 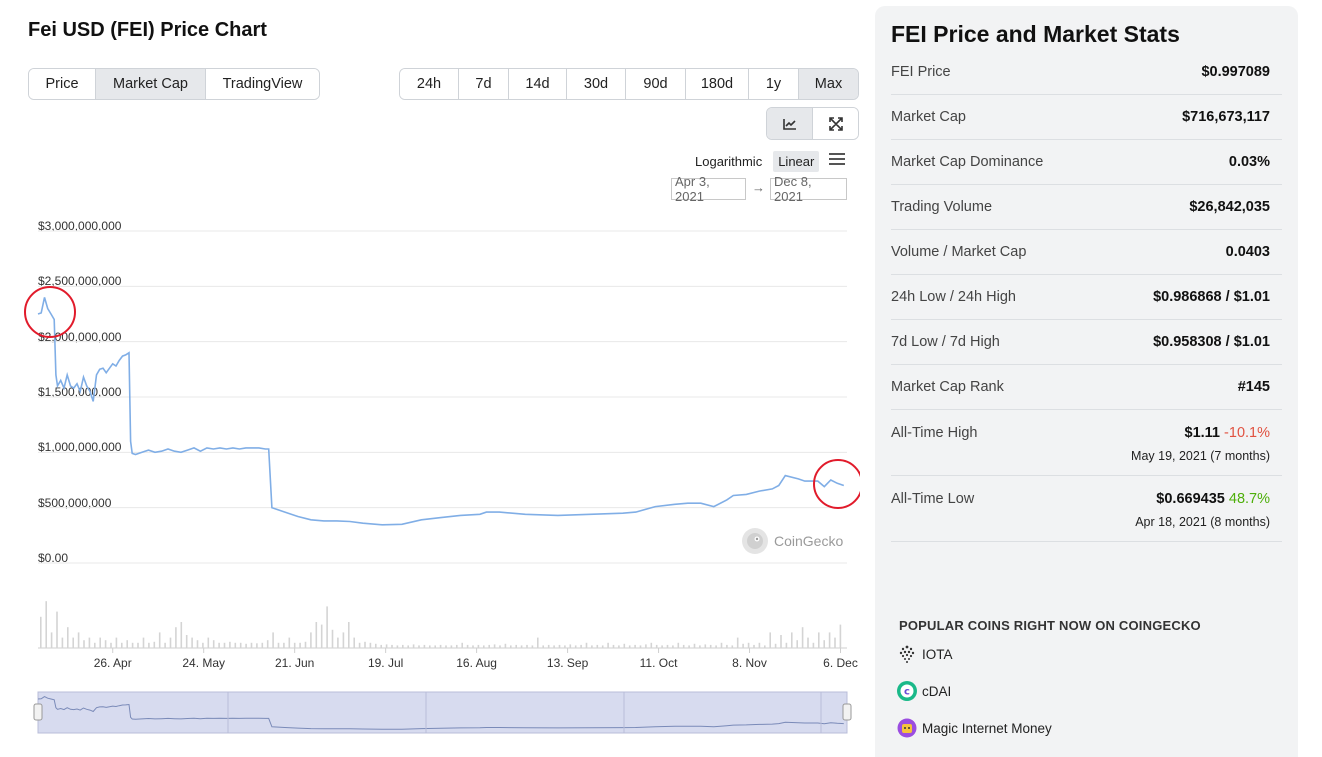 What do you see at coordinates (925, 654) in the screenshot?
I see `coin-link-iota: IOTA` at bounding box center [925, 654].